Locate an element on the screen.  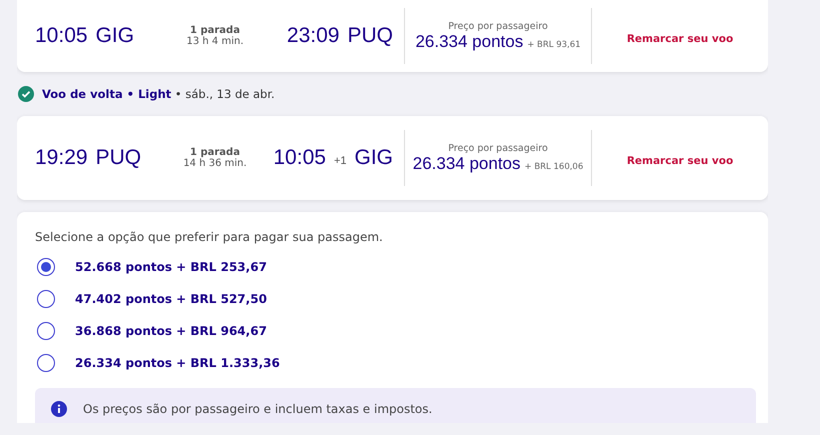
flight-duration: 13 h 4 min. is located at coordinates (215, 41).